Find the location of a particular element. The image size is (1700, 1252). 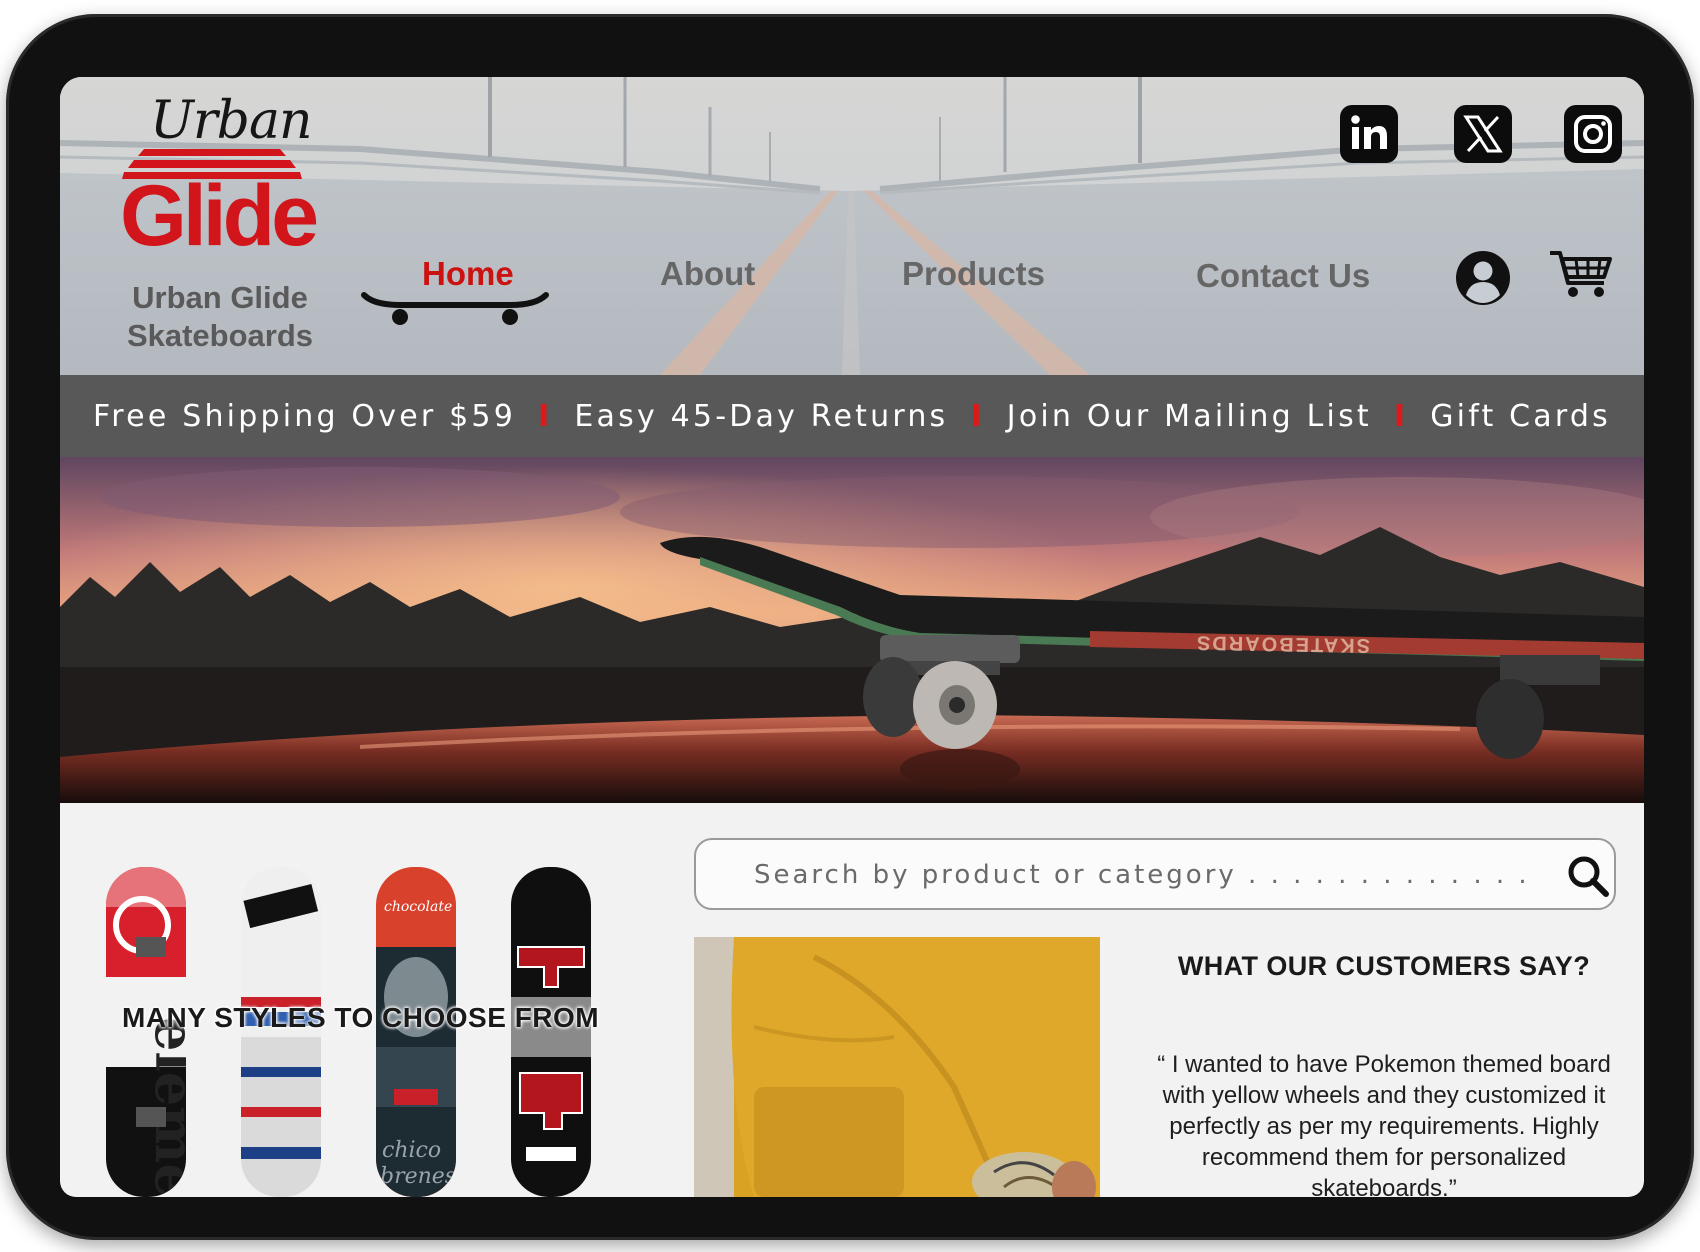

svg-text: brenes is located at coordinates (418, 1176).